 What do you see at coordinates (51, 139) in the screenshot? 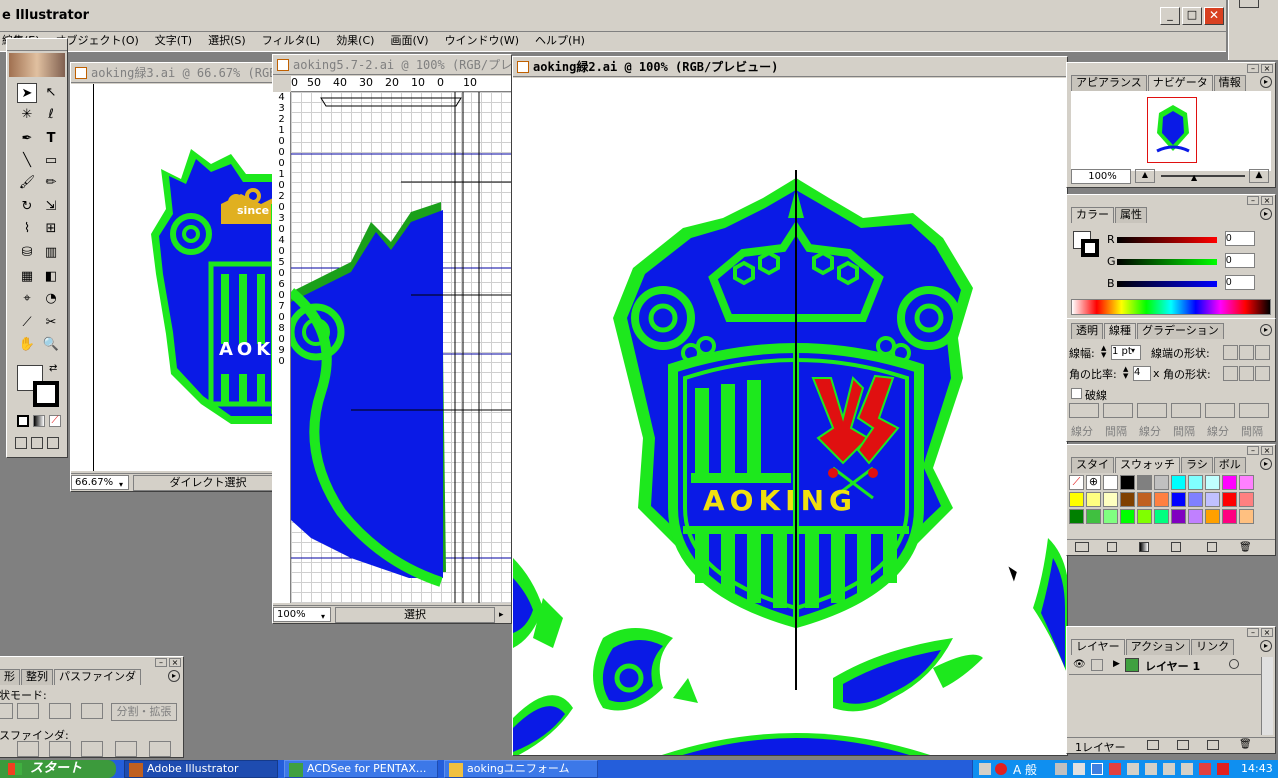
I see `type-tool-icon: T` at bounding box center [51, 139].